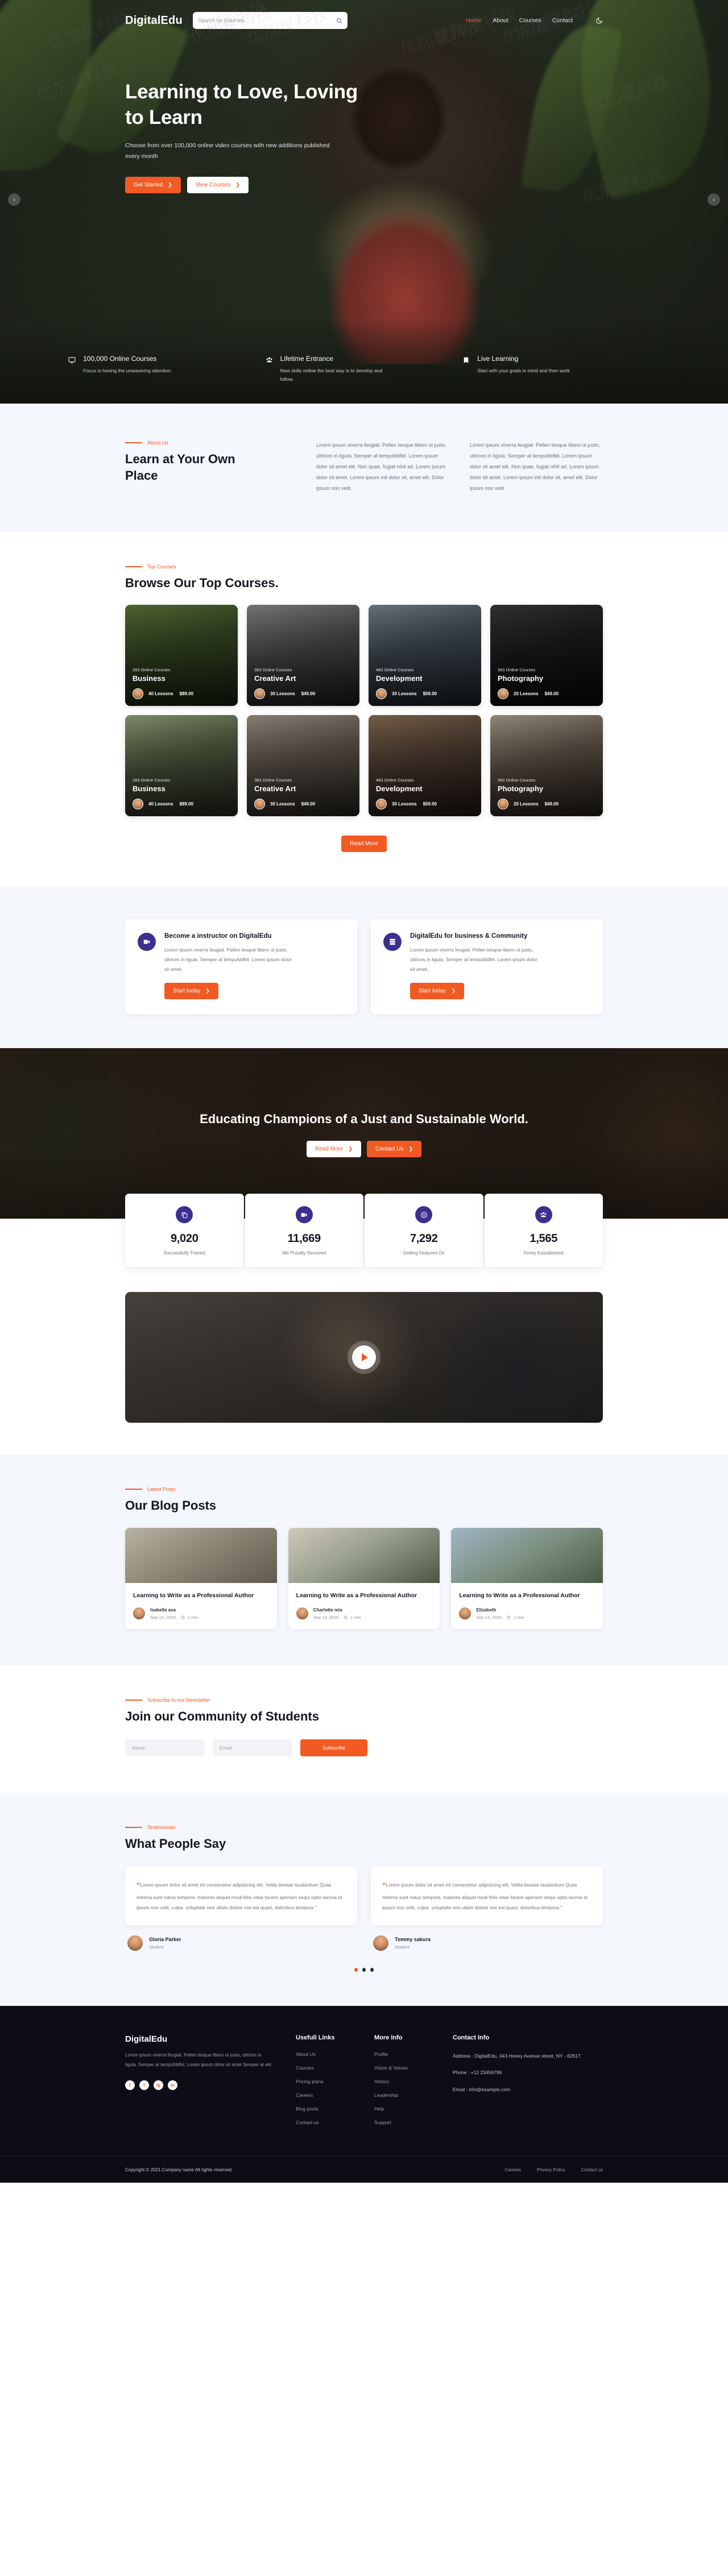 The image size is (728, 2576). What do you see at coordinates (430, 694) in the screenshot?
I see `course-price: $59.00` at bounding box center [430, 694].